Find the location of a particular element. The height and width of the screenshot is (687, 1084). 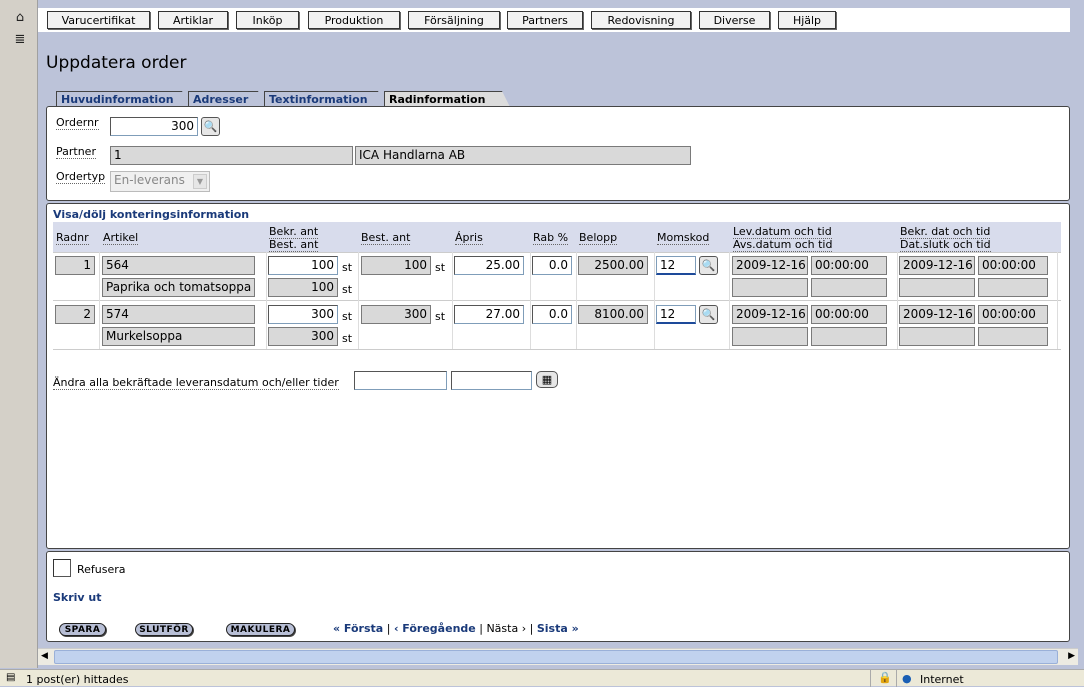

menu-redovisning: Redovisning is located at coordinates (641, 20).